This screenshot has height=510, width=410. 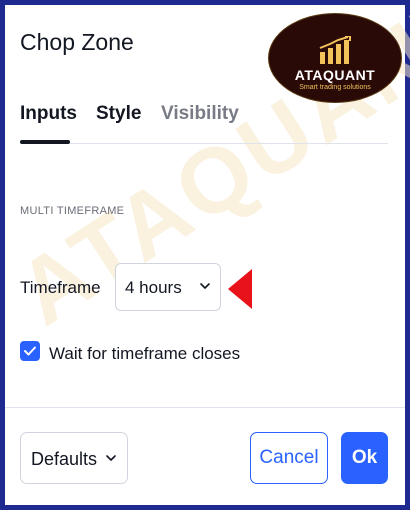 I want to click on wait-close-checkbox, so click(x=30, y=351).